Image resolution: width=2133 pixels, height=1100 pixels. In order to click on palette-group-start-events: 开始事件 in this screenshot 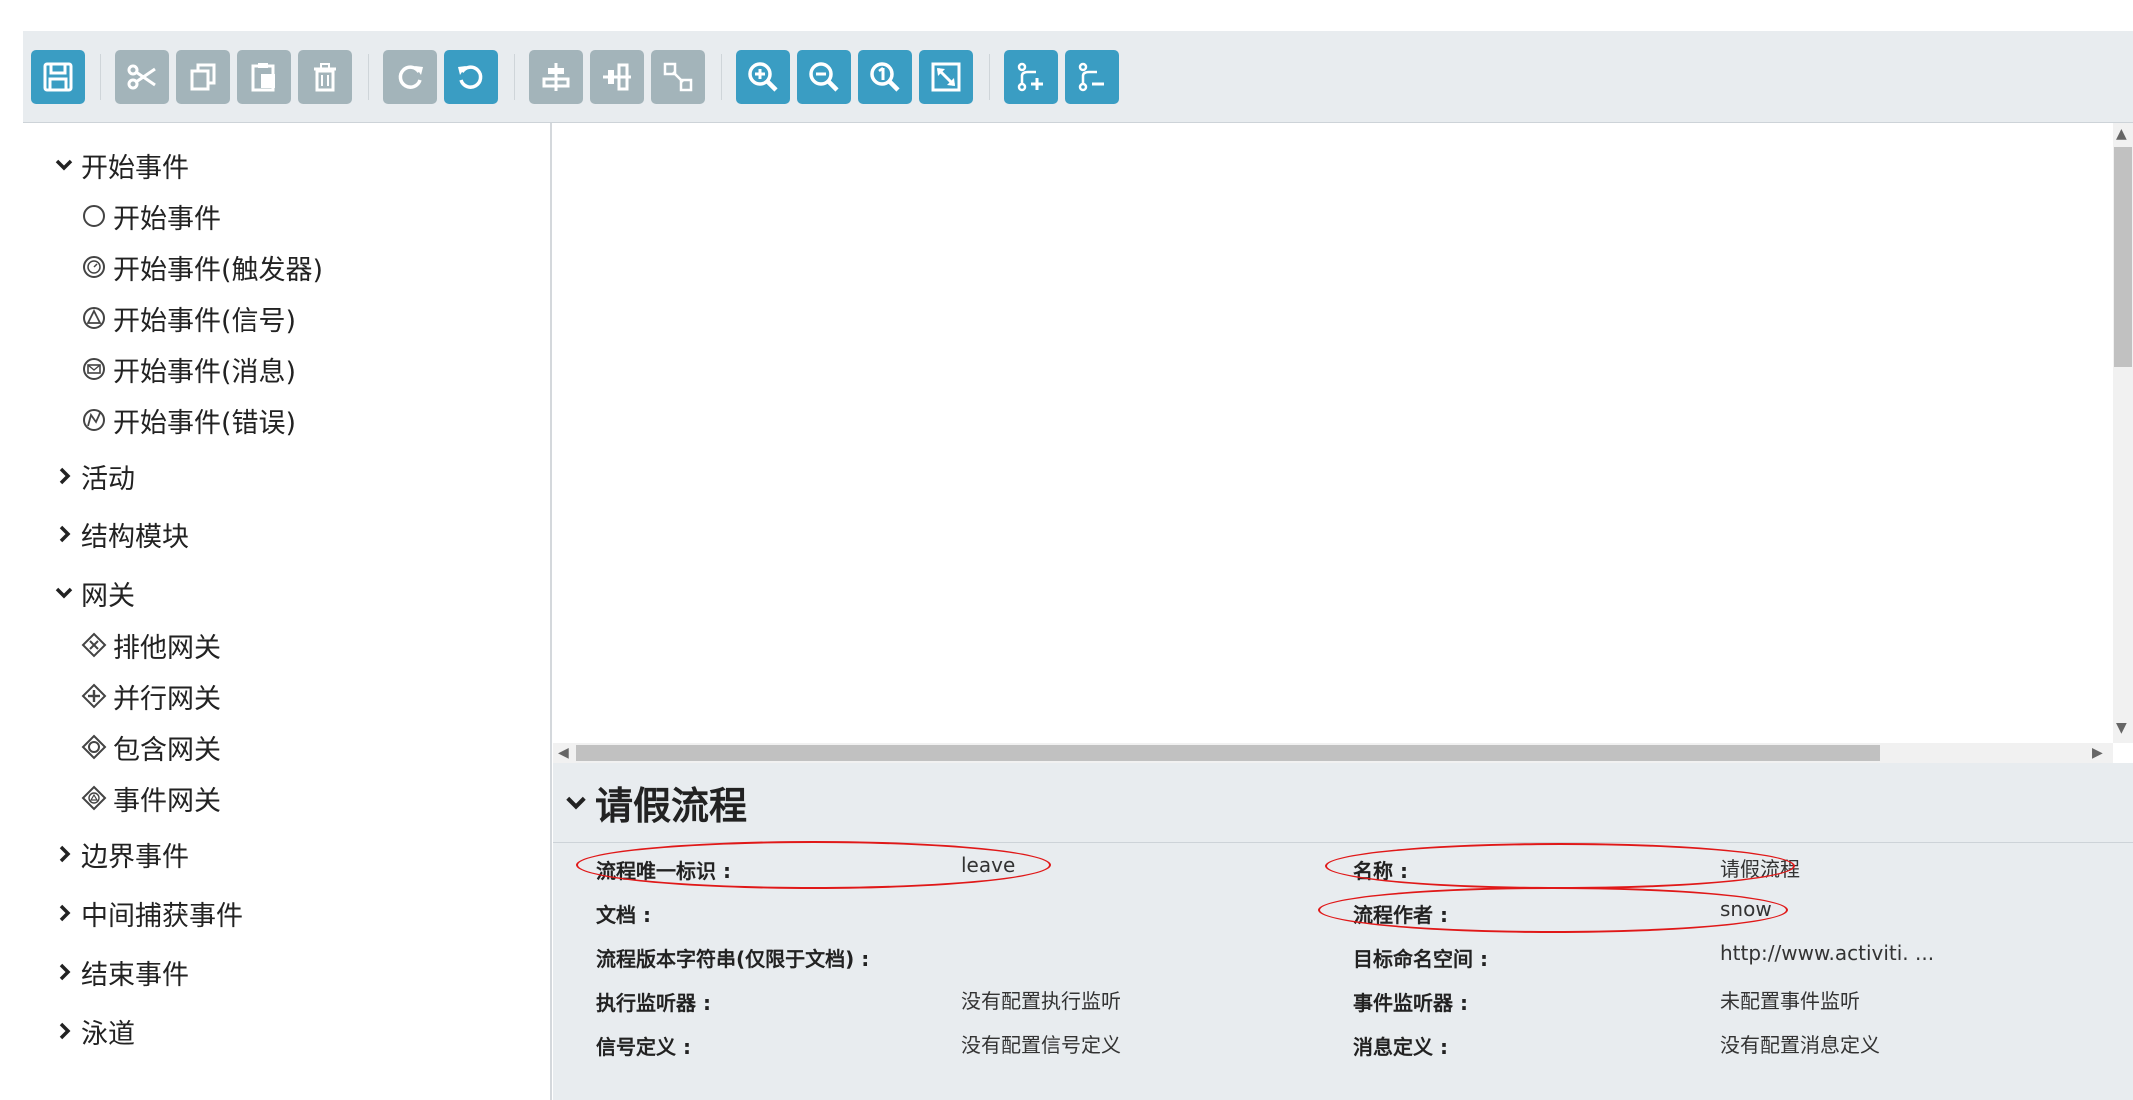, I will do `click(121, 165)`.